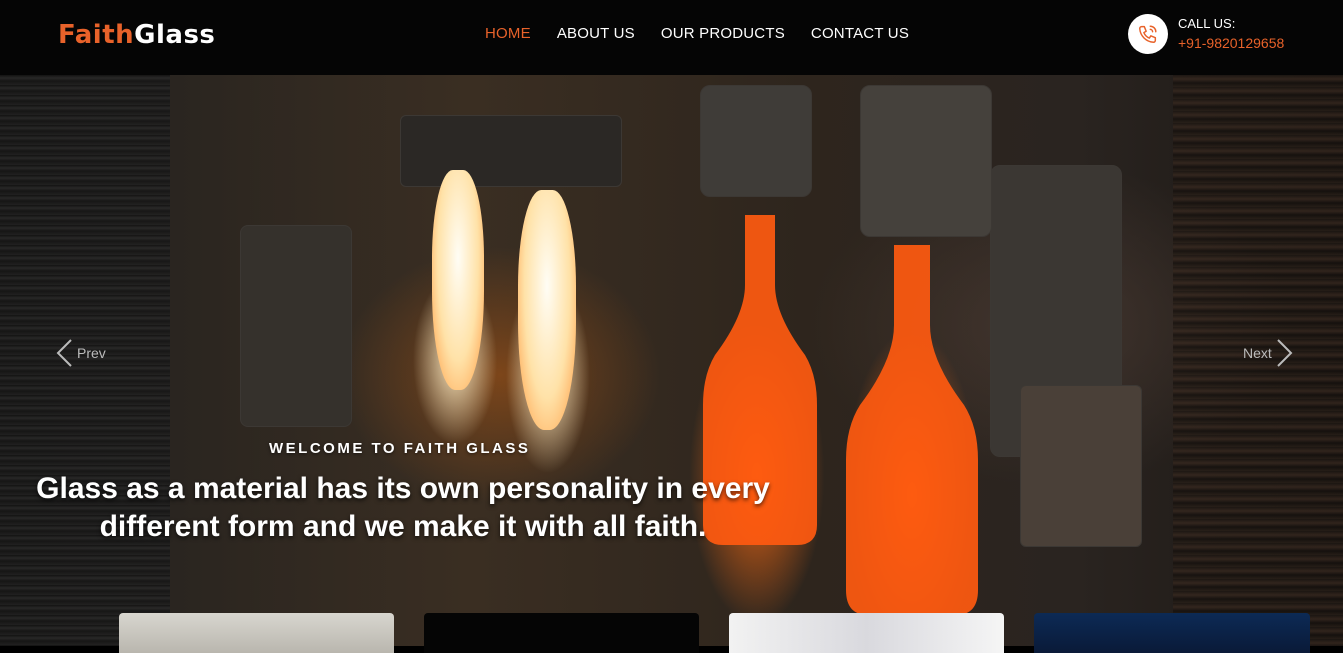 This screenshot has width=1343, height=653. I want to click on product-cards-strip, so click(671, 633).